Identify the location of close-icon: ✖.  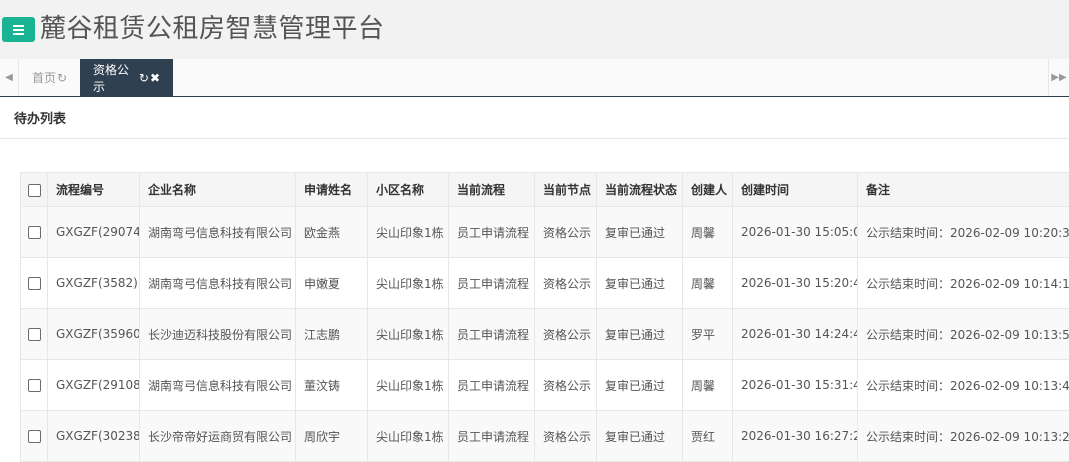
(155, 78).